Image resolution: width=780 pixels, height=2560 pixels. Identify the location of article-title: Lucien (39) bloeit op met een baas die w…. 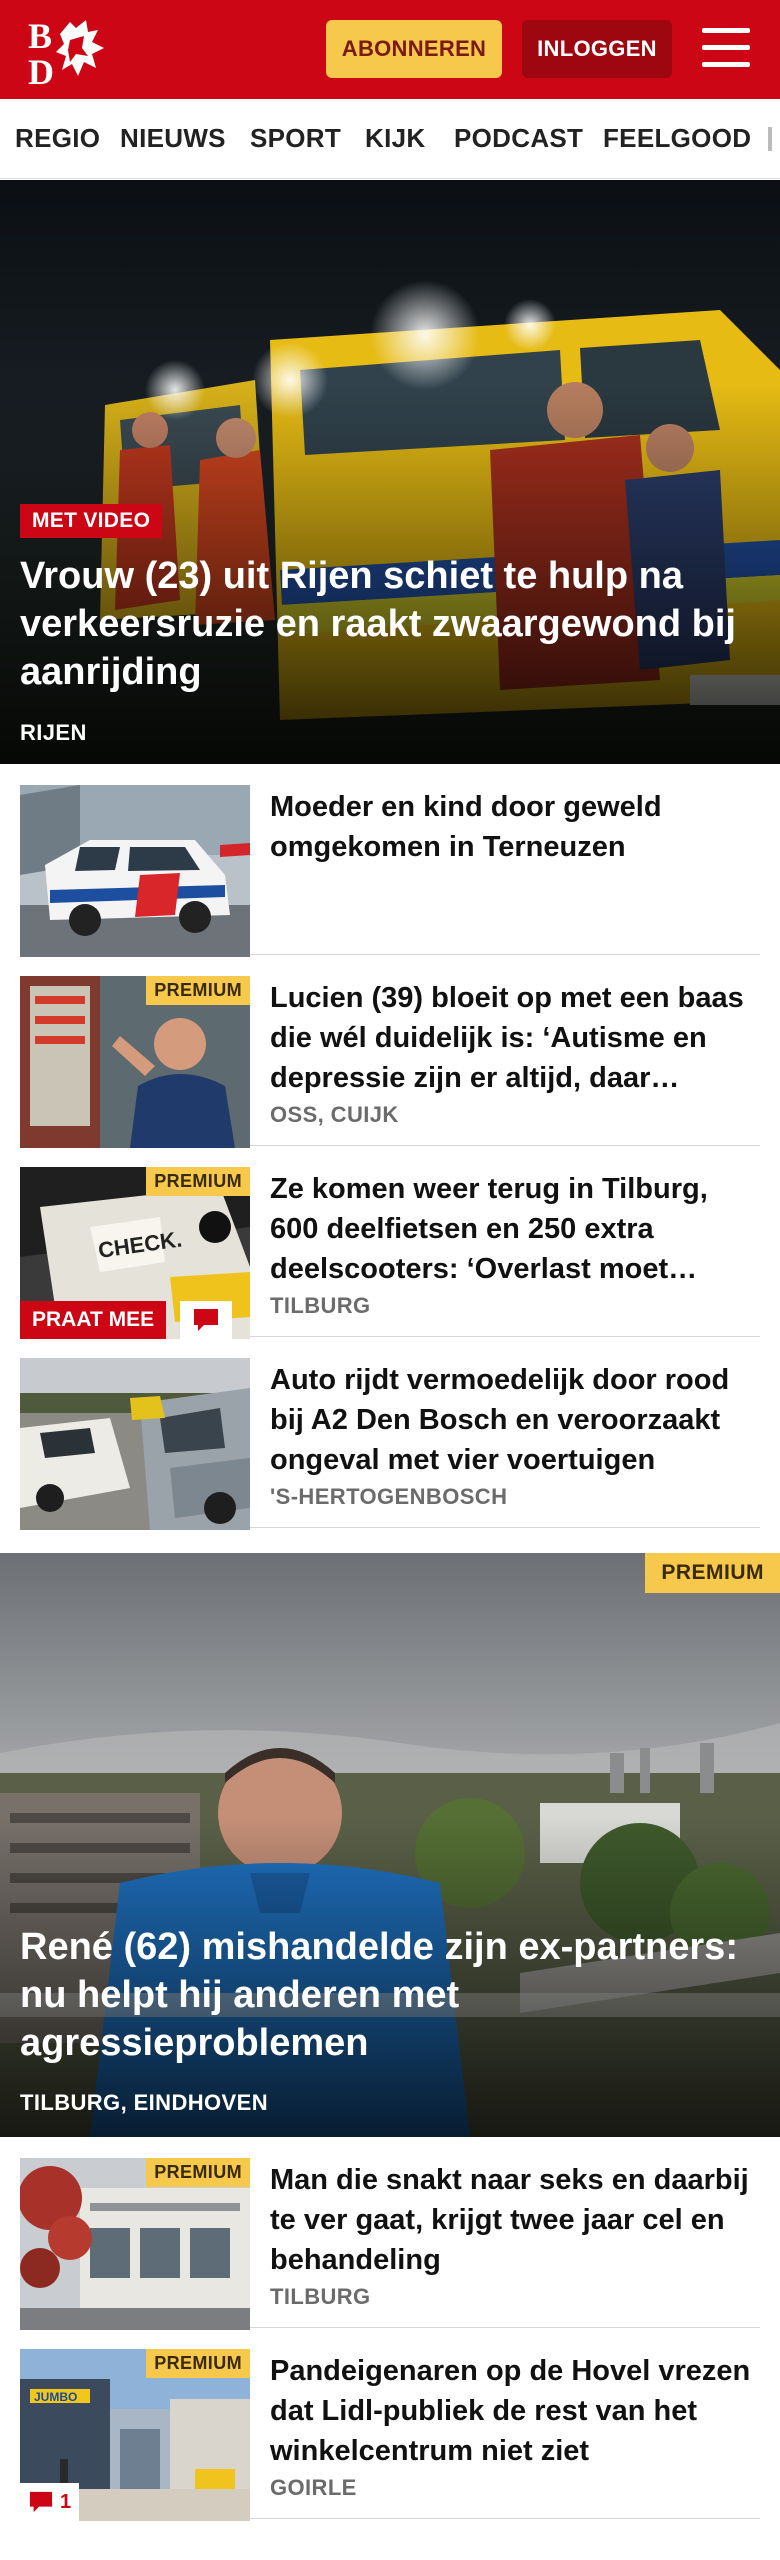
(515, 1038).